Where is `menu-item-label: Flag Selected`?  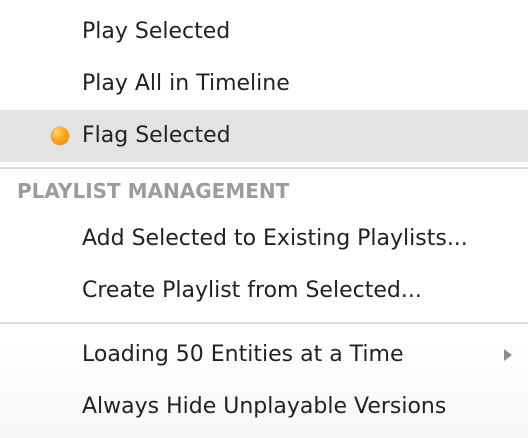
menu-item-label: Flag Selected is located at coordinates (156, 135).